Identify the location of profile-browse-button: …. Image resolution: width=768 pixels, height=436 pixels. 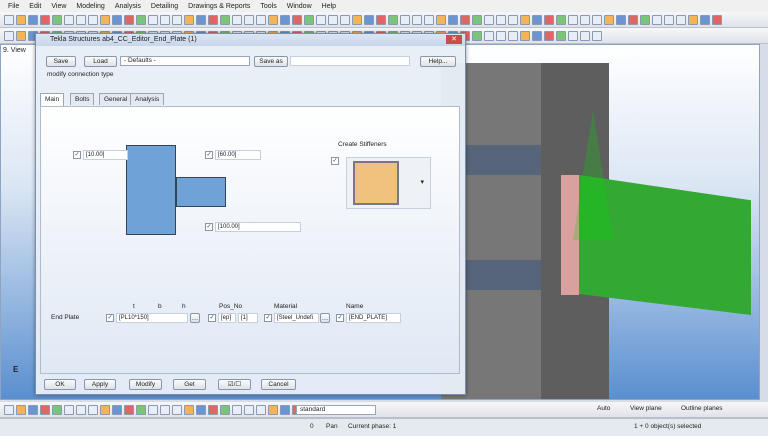
(195, 318).